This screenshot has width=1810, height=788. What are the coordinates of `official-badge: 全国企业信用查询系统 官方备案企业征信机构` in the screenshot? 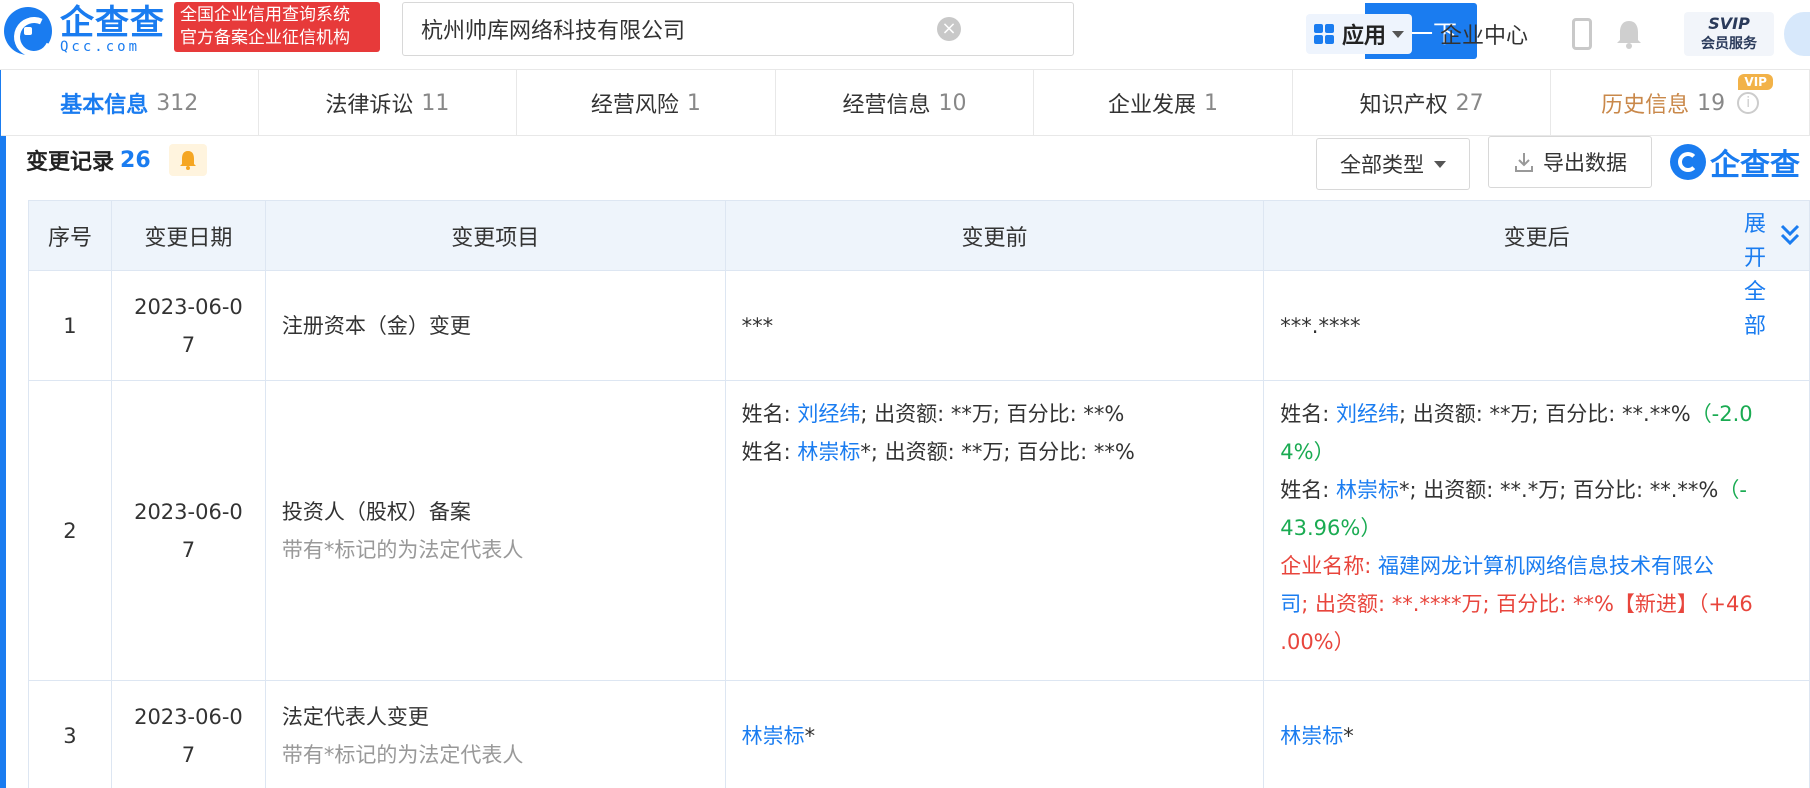 It's located at (277, 27).